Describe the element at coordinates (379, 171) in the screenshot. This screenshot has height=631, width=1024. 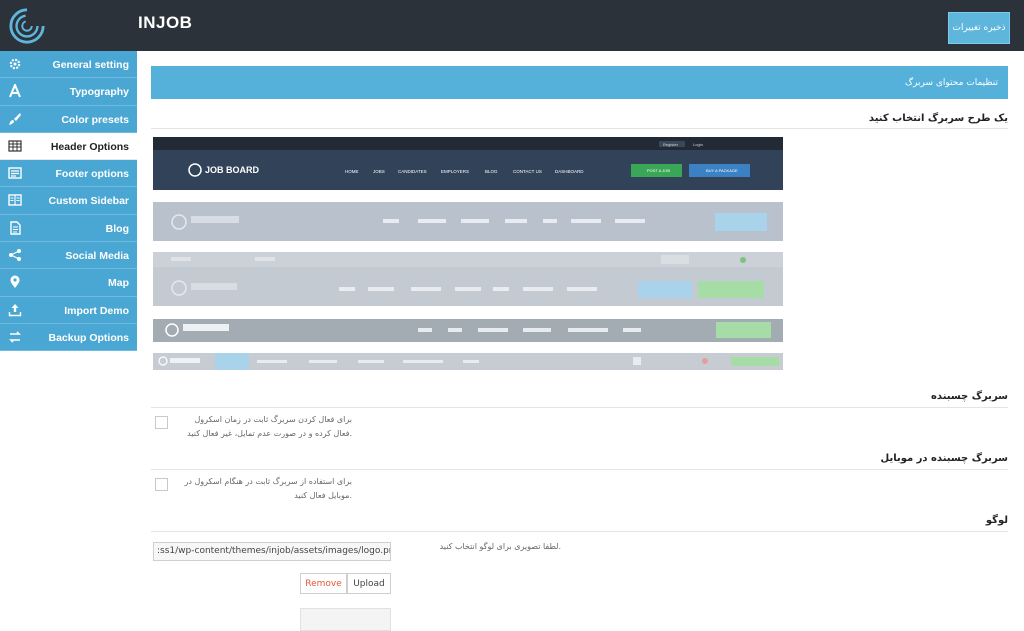
I see `preview-nav-jobs: JOBS` at that location.